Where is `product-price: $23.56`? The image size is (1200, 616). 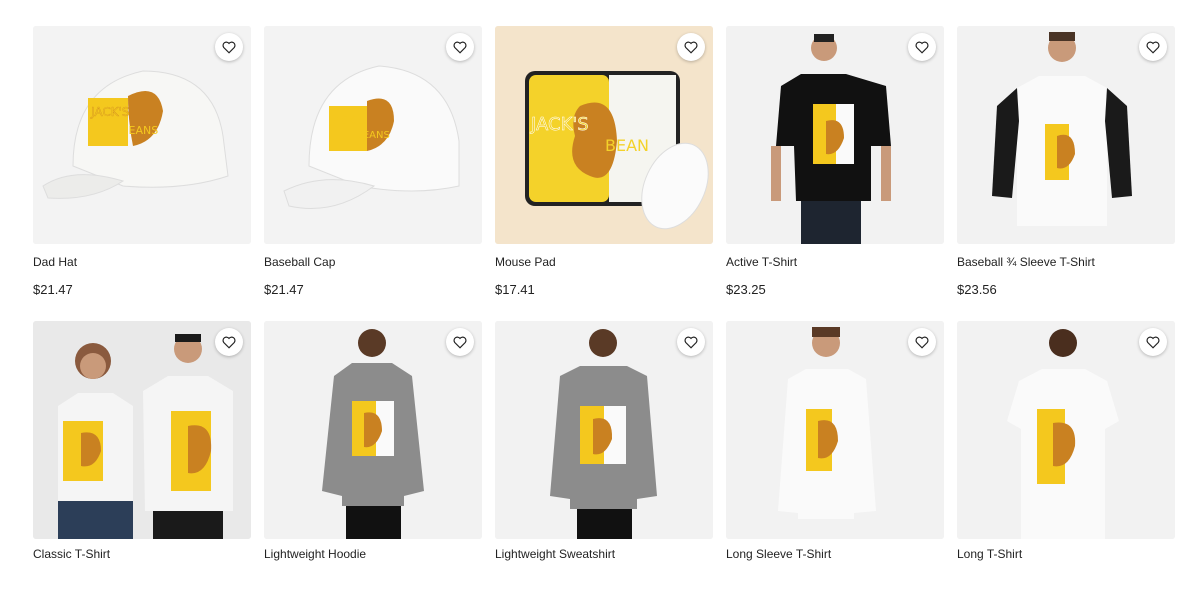 product-price: $23.56 is located at coordinates (977, 289).